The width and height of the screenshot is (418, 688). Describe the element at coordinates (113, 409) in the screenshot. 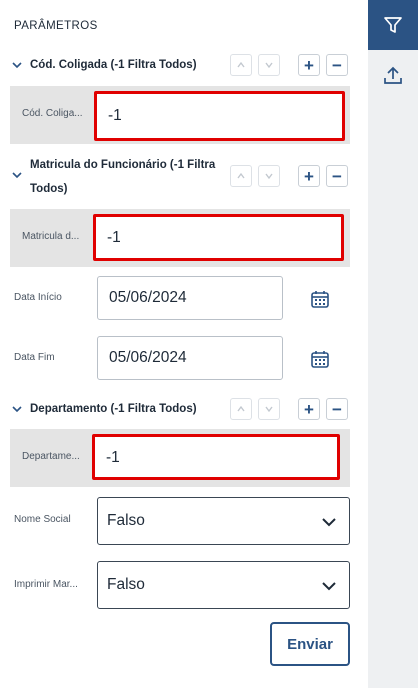

I see `section-title: Departamento (-1 Filtra Todos)` at that location.